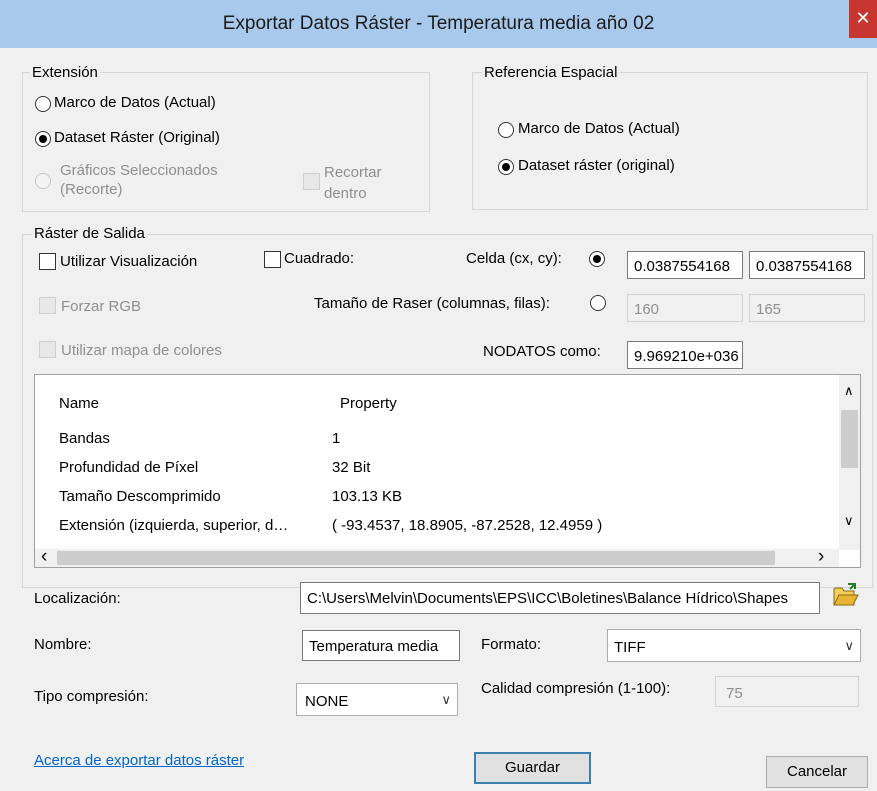 The height and width of the screenshot is (791, 877). Describe the element at coordinates (89, 233) in the screenshot. I see `output-legend: Ráster de Salida` at that location.